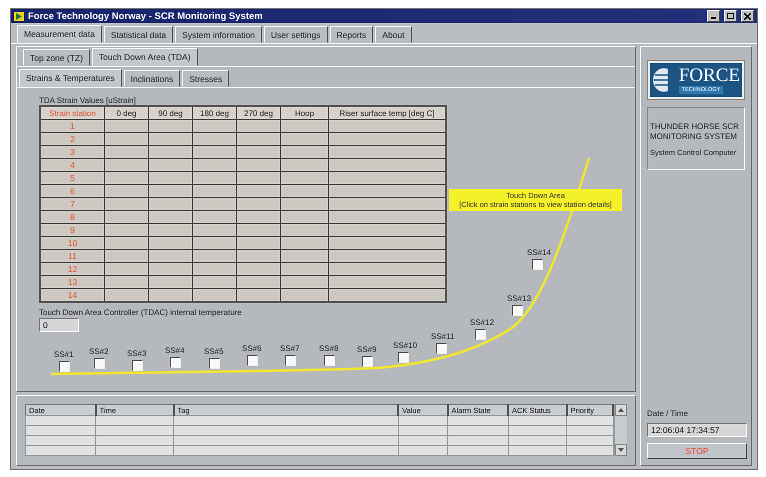 The width and height of the screenshot is (766, 477). What do you see at coordinates (137, 353) in the screenshot?
I see `station-label: SS#3` at bounding box center [137, 353].